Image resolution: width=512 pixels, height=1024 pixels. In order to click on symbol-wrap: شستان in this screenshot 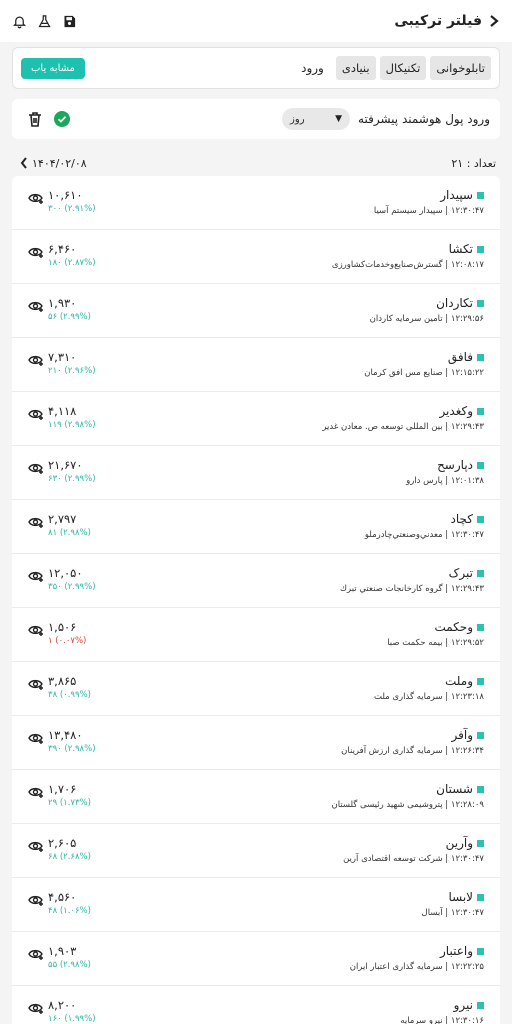, I will do `click(407, 789)`.